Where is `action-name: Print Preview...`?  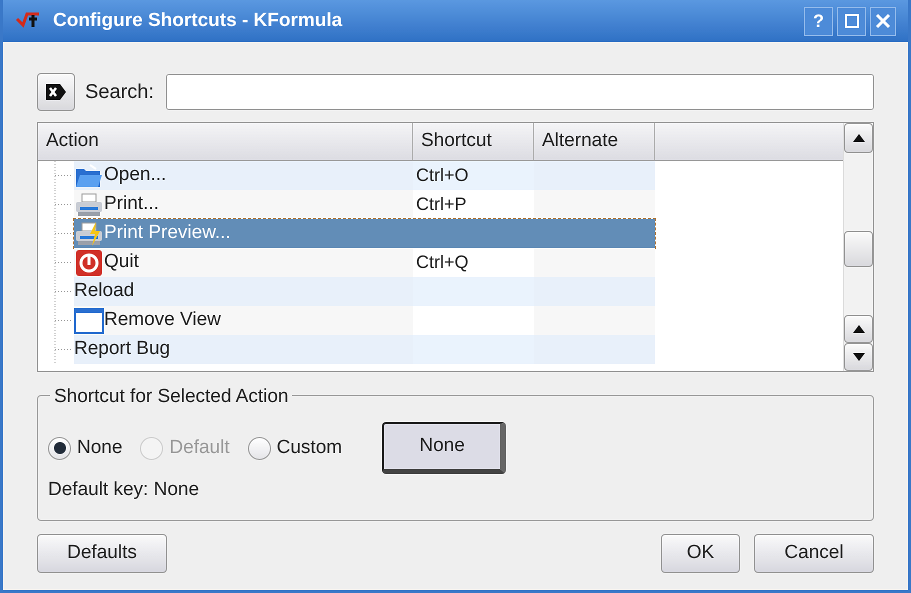 action-name: Print Preview... is located at coordinates (167, 233).